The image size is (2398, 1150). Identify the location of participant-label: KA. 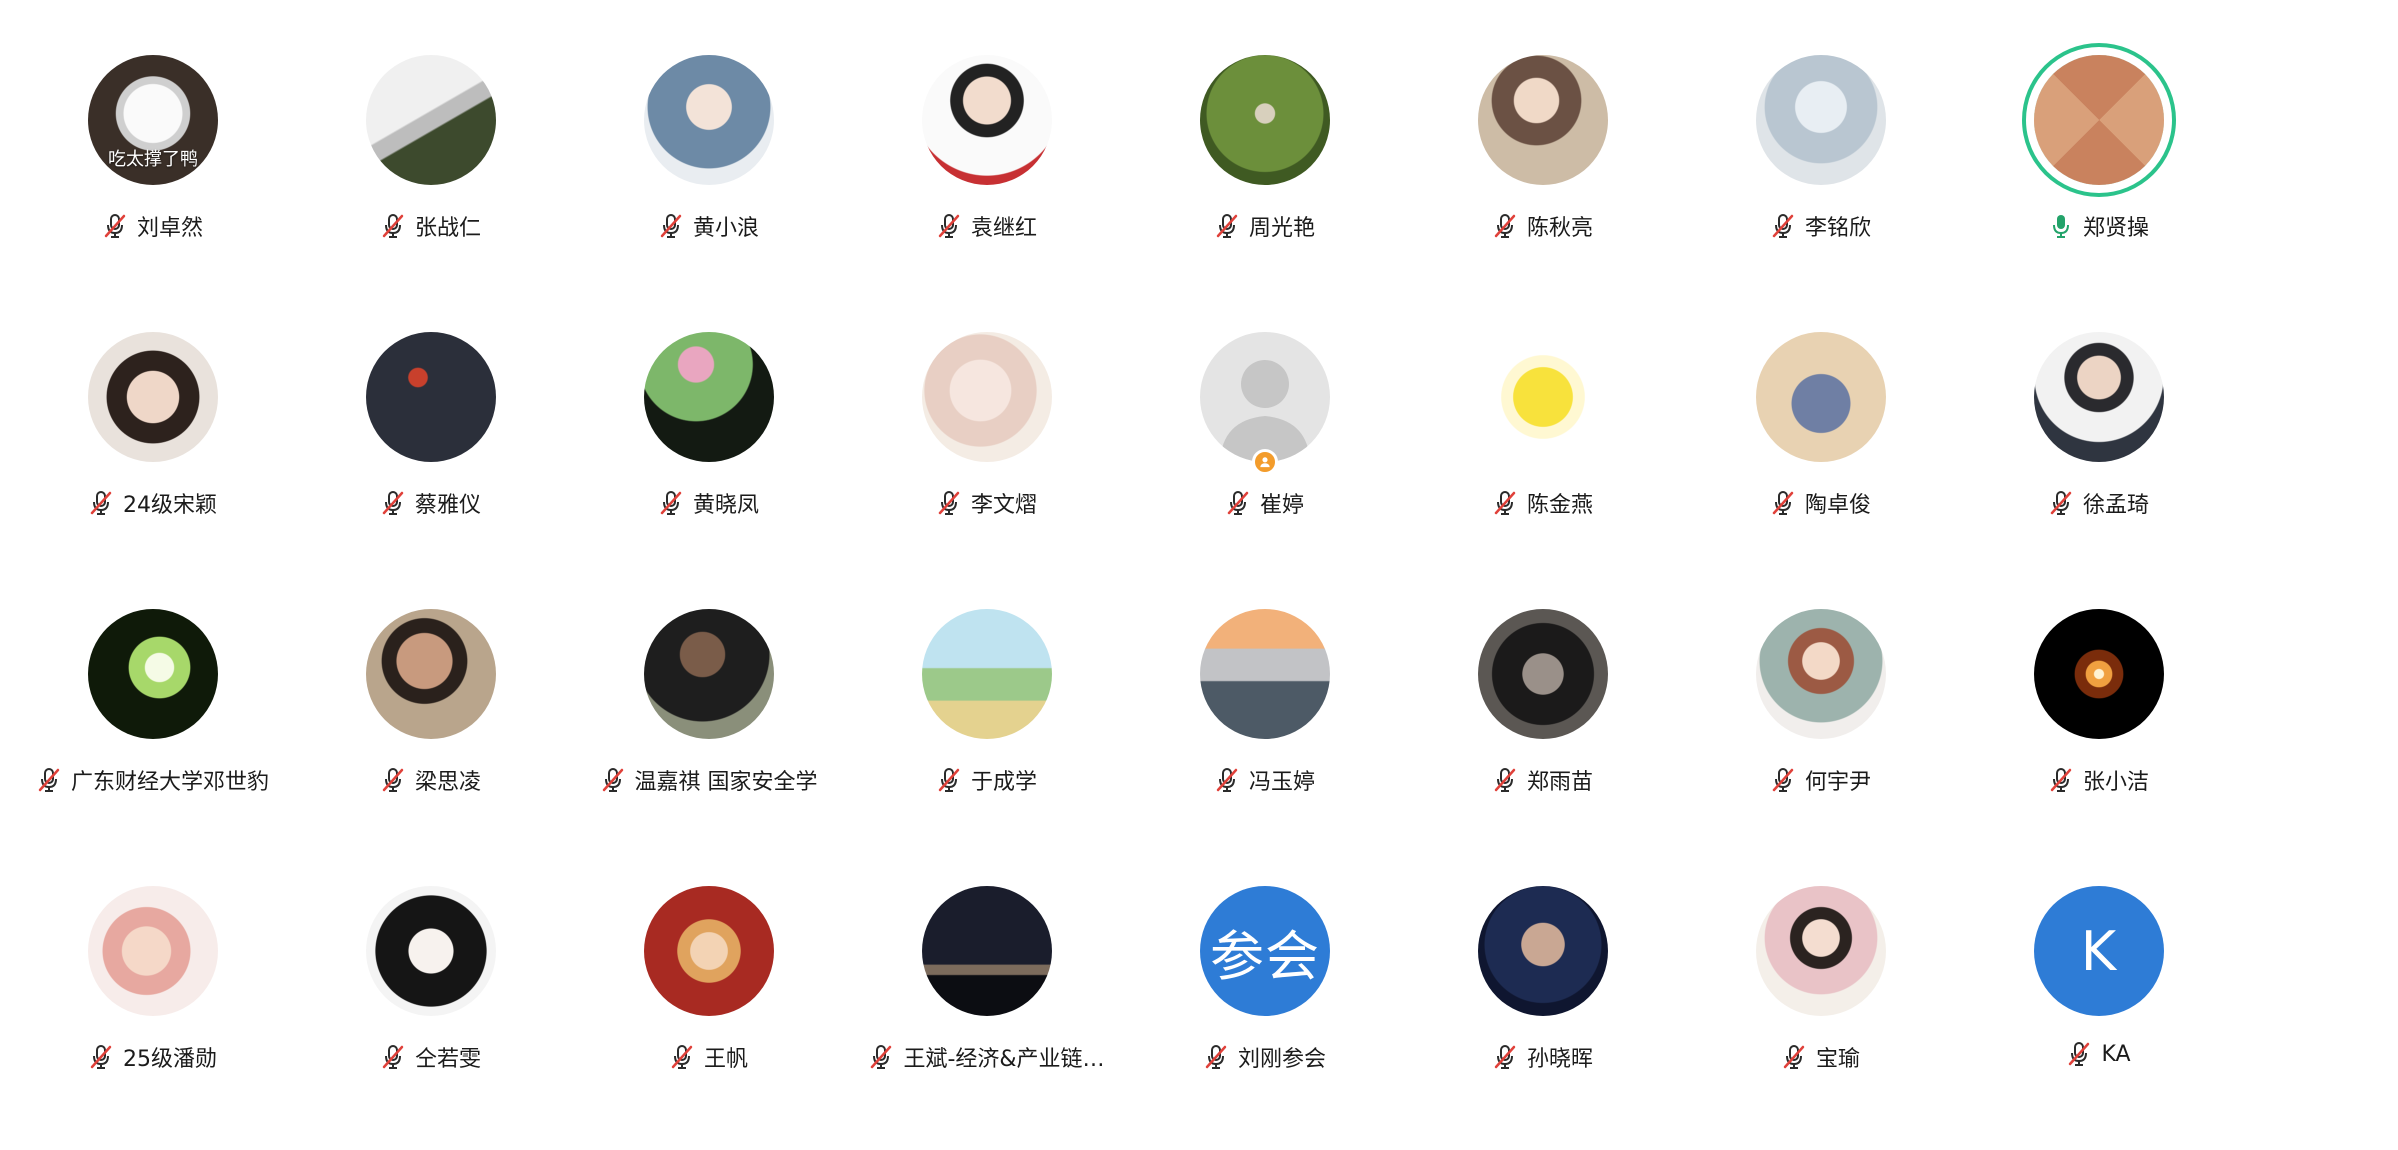
(2099, 1054).